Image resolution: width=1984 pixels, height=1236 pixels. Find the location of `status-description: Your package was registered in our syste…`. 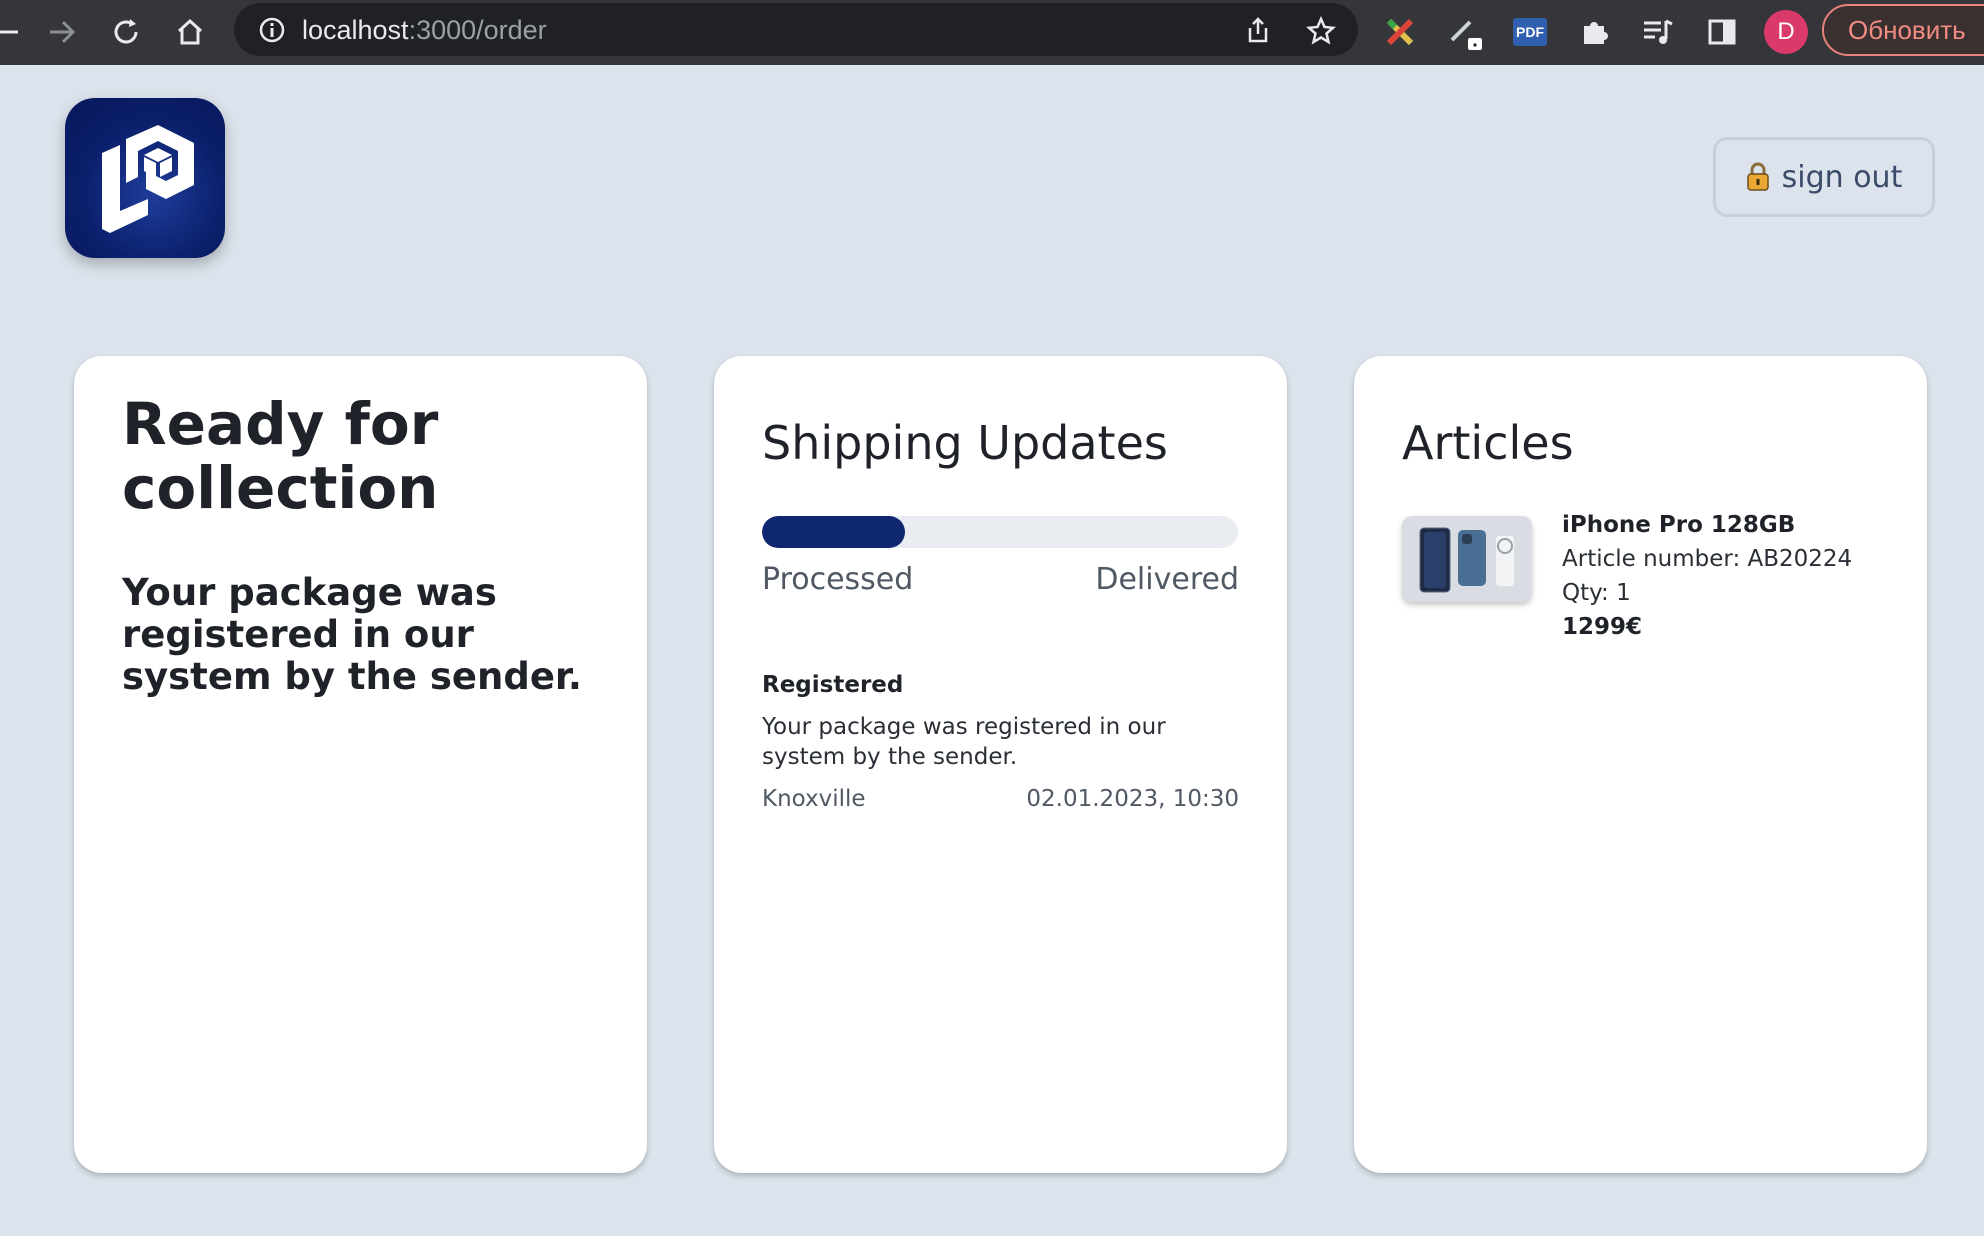

status-description: Your package was registered in our syste… is located at coordinates (352, 634).